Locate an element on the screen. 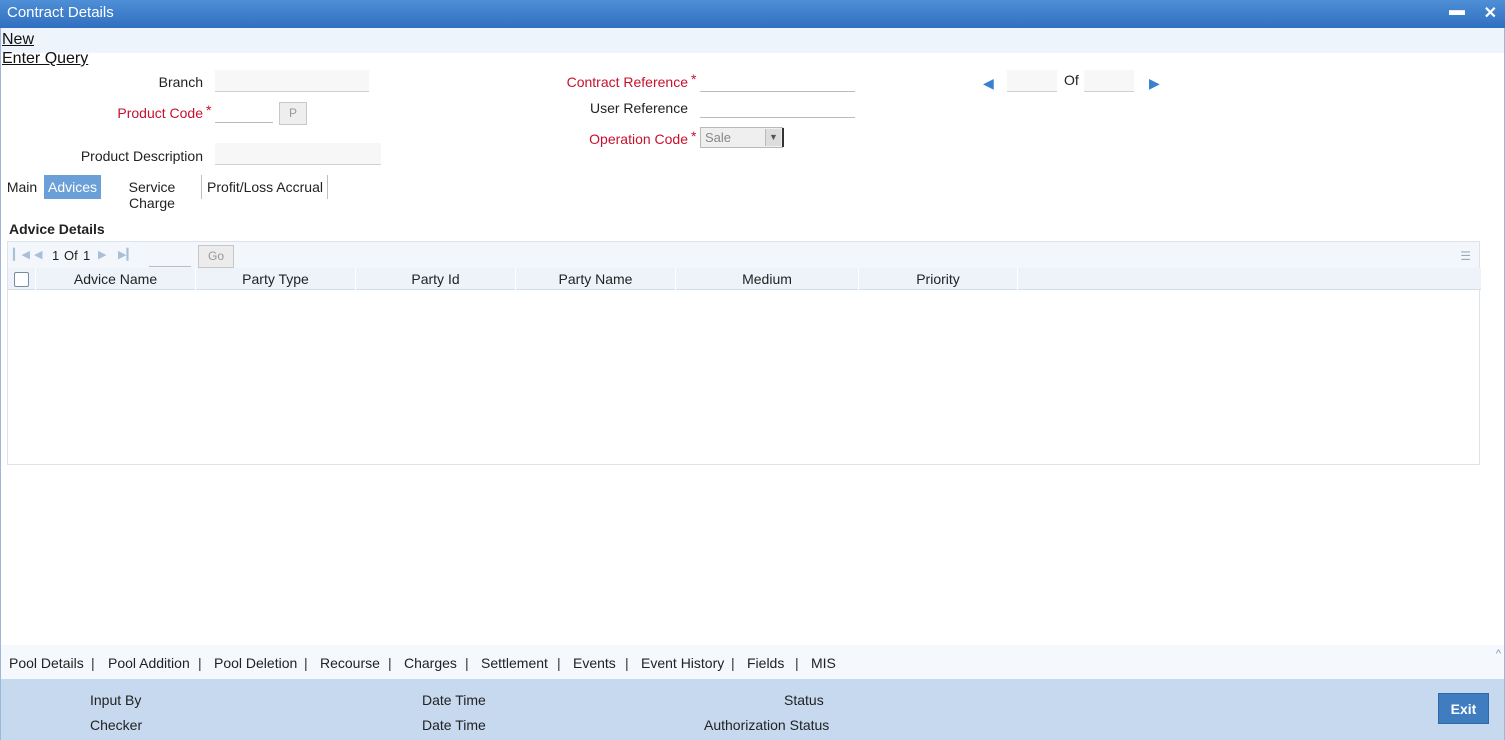 This screenshot has height=740, width=1505. go-to-page-input is located at coordinates (170, 257).